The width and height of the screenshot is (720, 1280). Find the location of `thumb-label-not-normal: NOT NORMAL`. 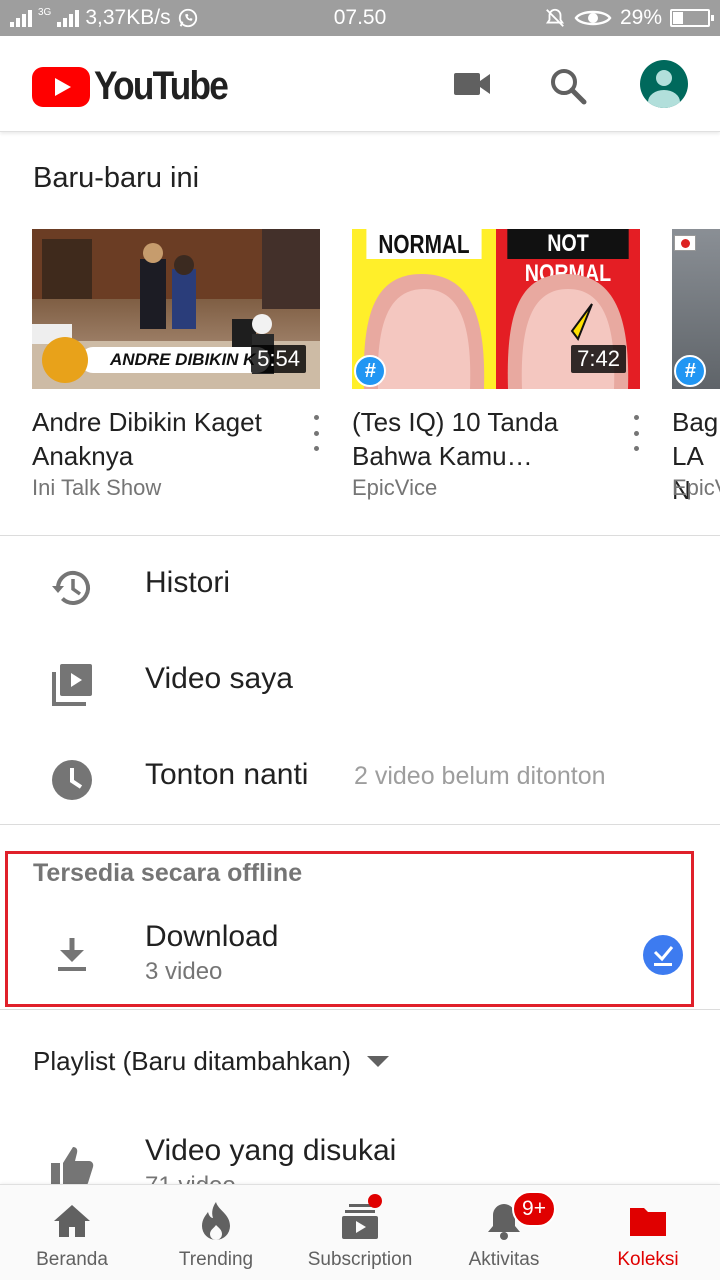

thumb-label-not-normal: NOT NORMAL is located at coordinates (568, 258).